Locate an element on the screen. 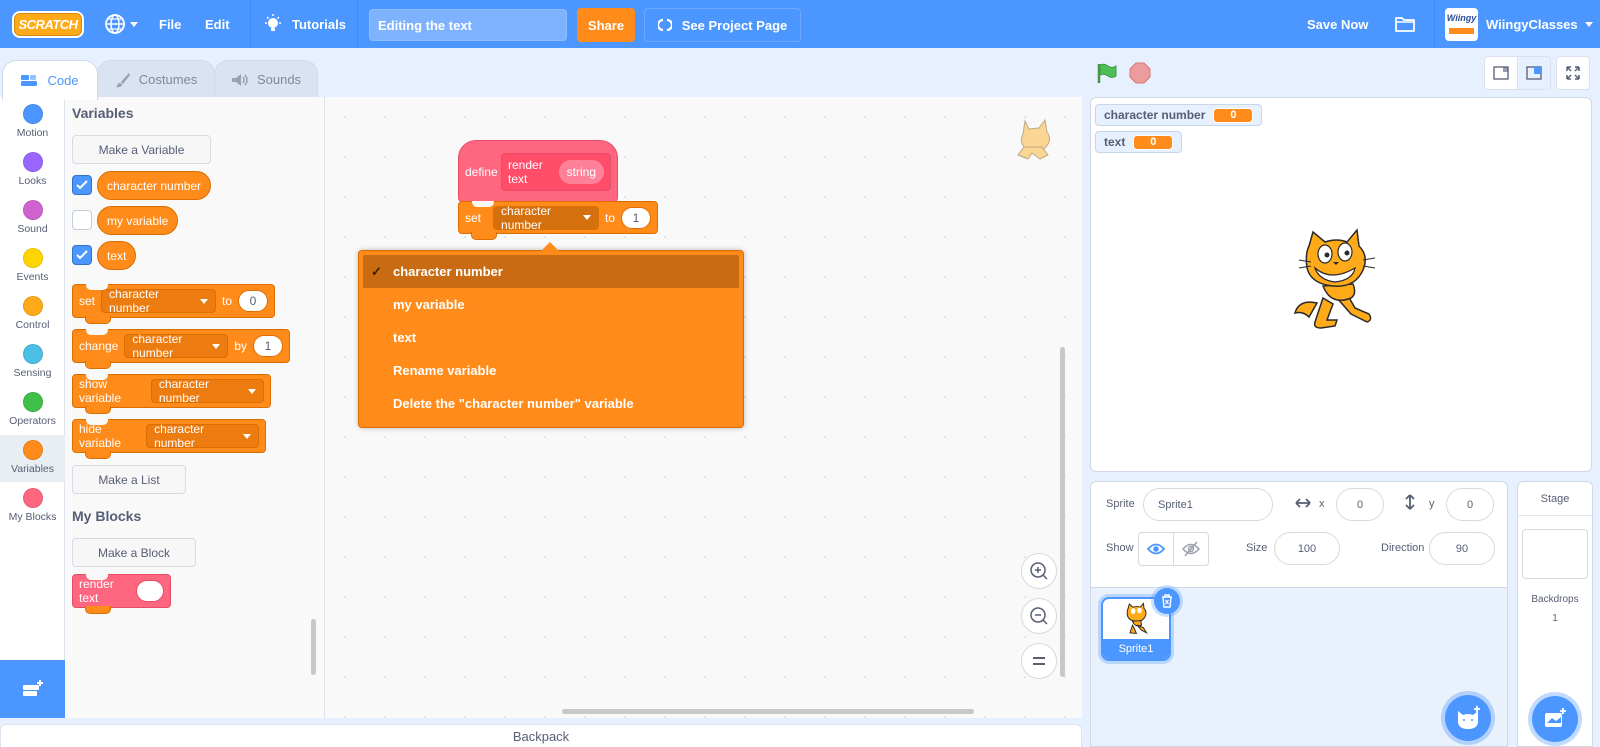  variable-reporter: my variable is located at coordinates (138, 220).